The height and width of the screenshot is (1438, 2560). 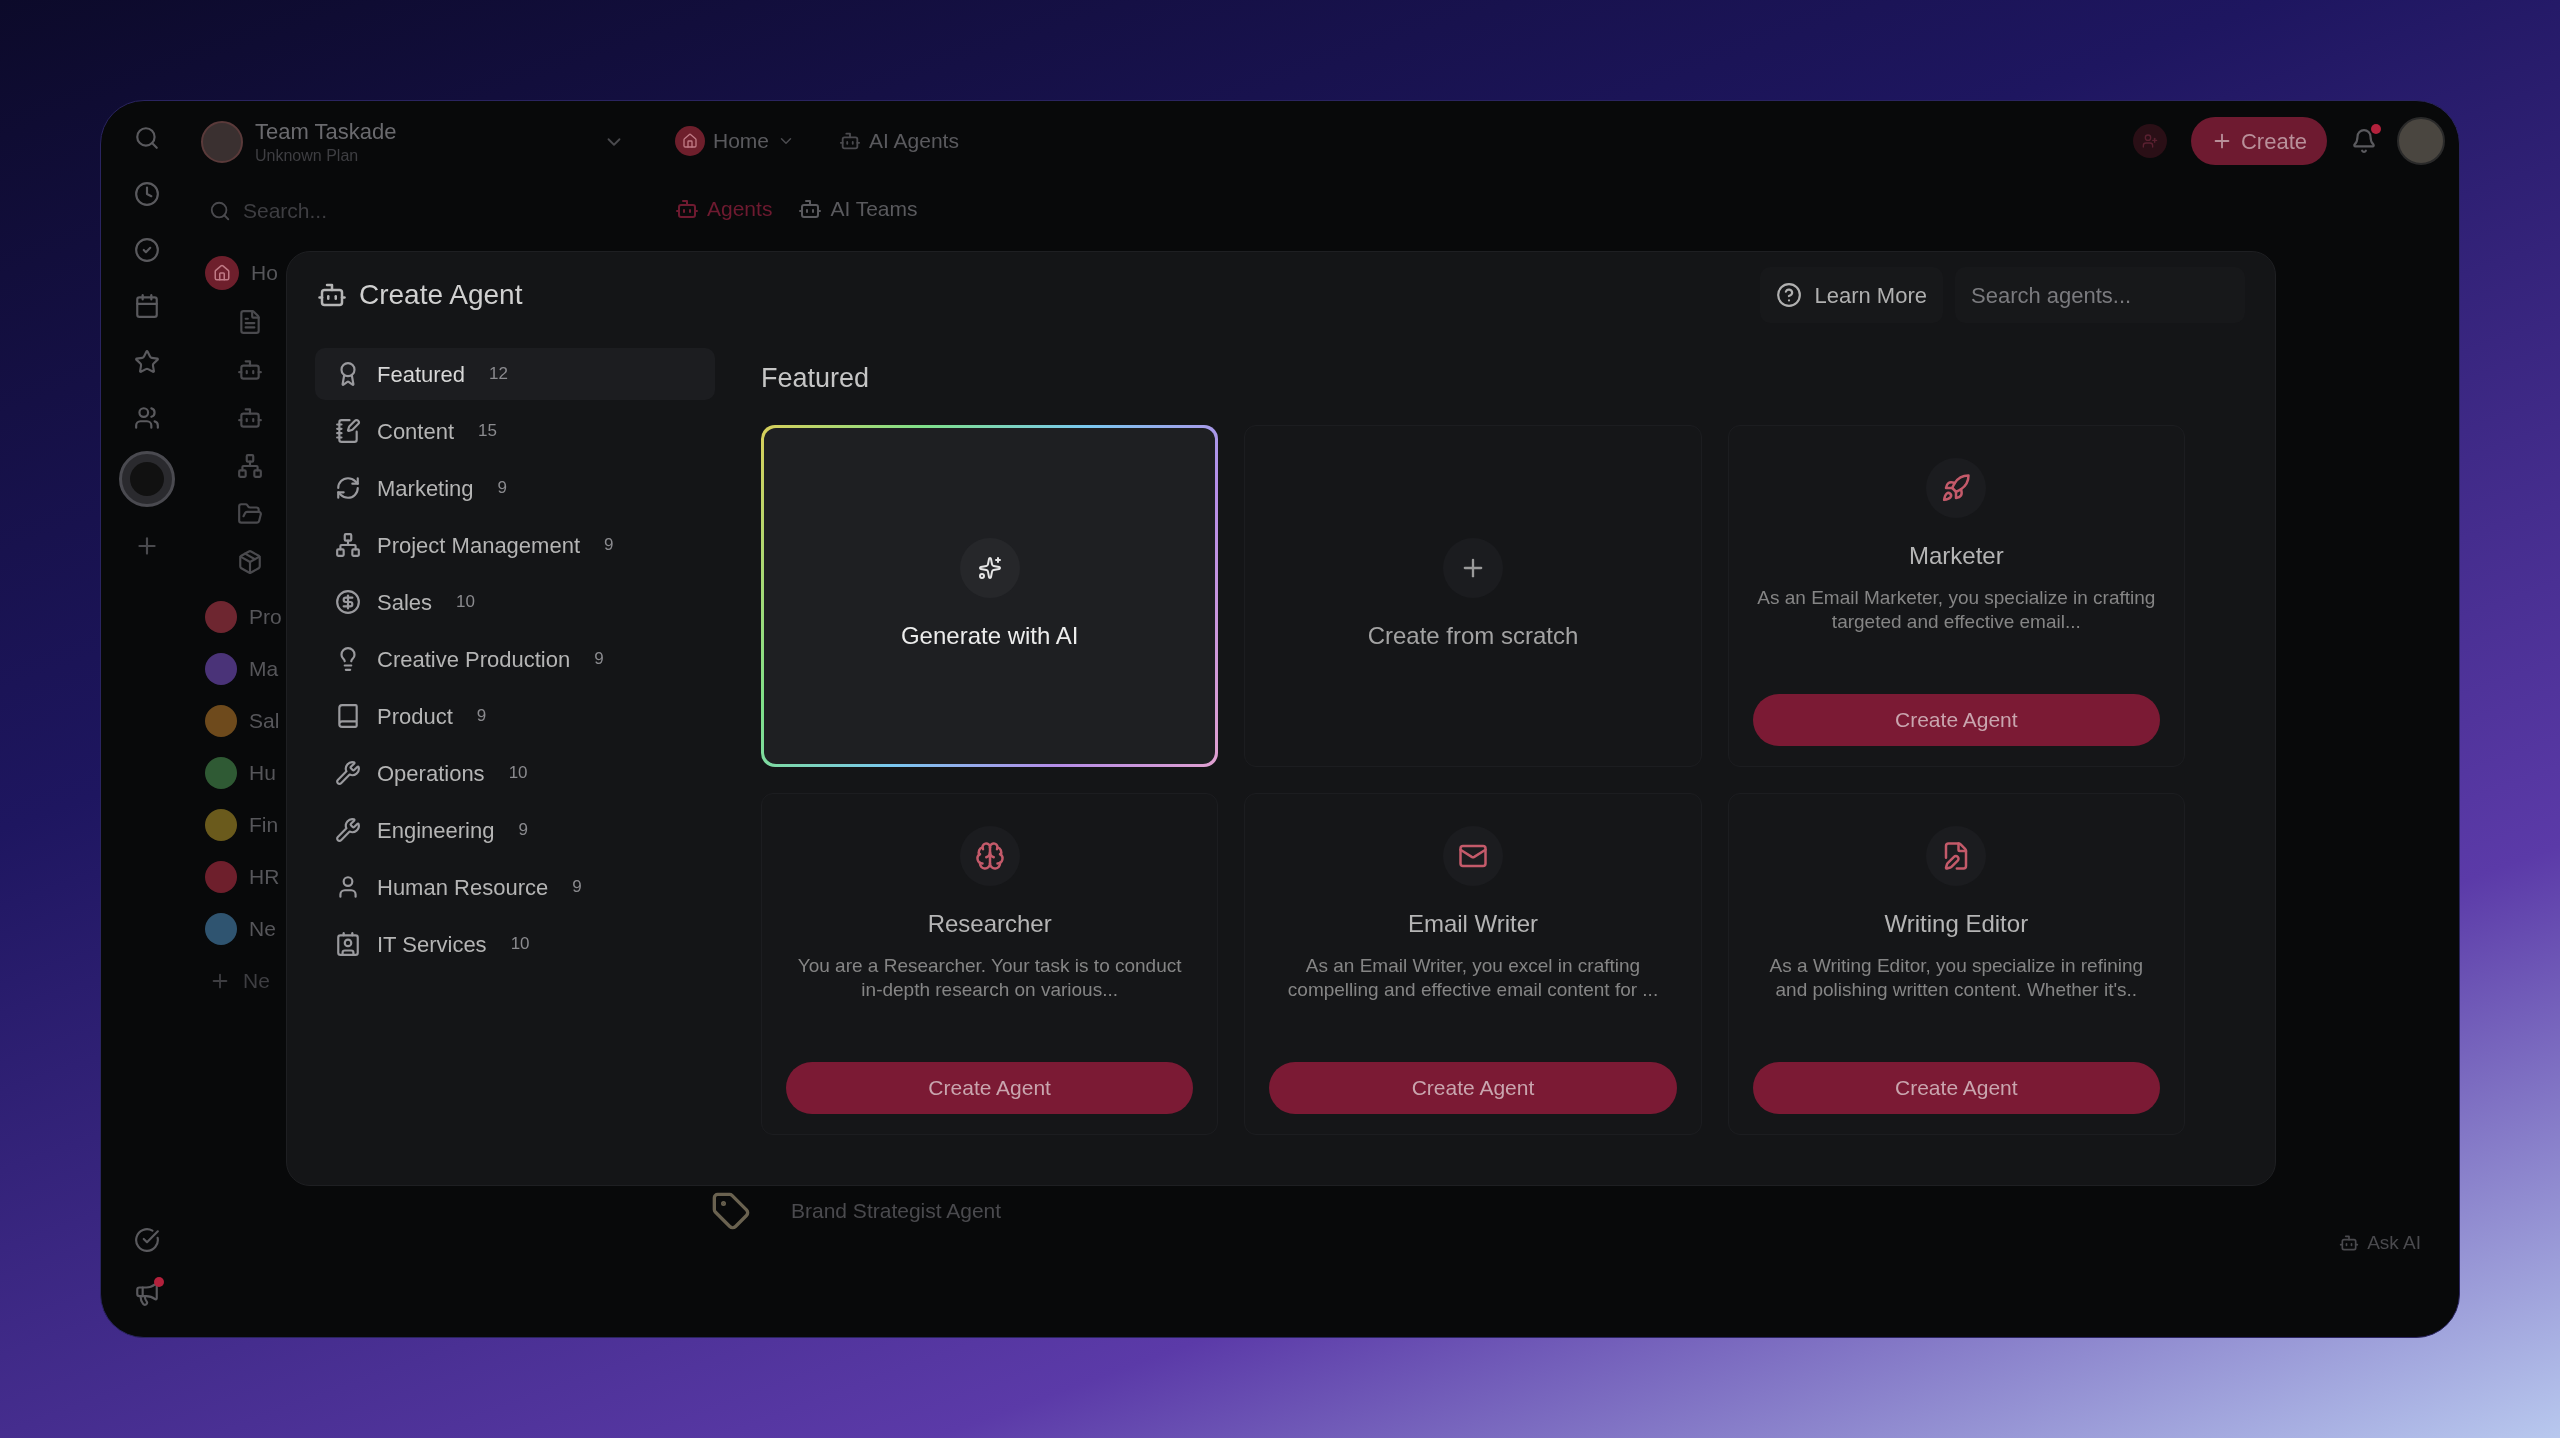 I want to click on category-item: Content 15, so click(x=515, y=431).